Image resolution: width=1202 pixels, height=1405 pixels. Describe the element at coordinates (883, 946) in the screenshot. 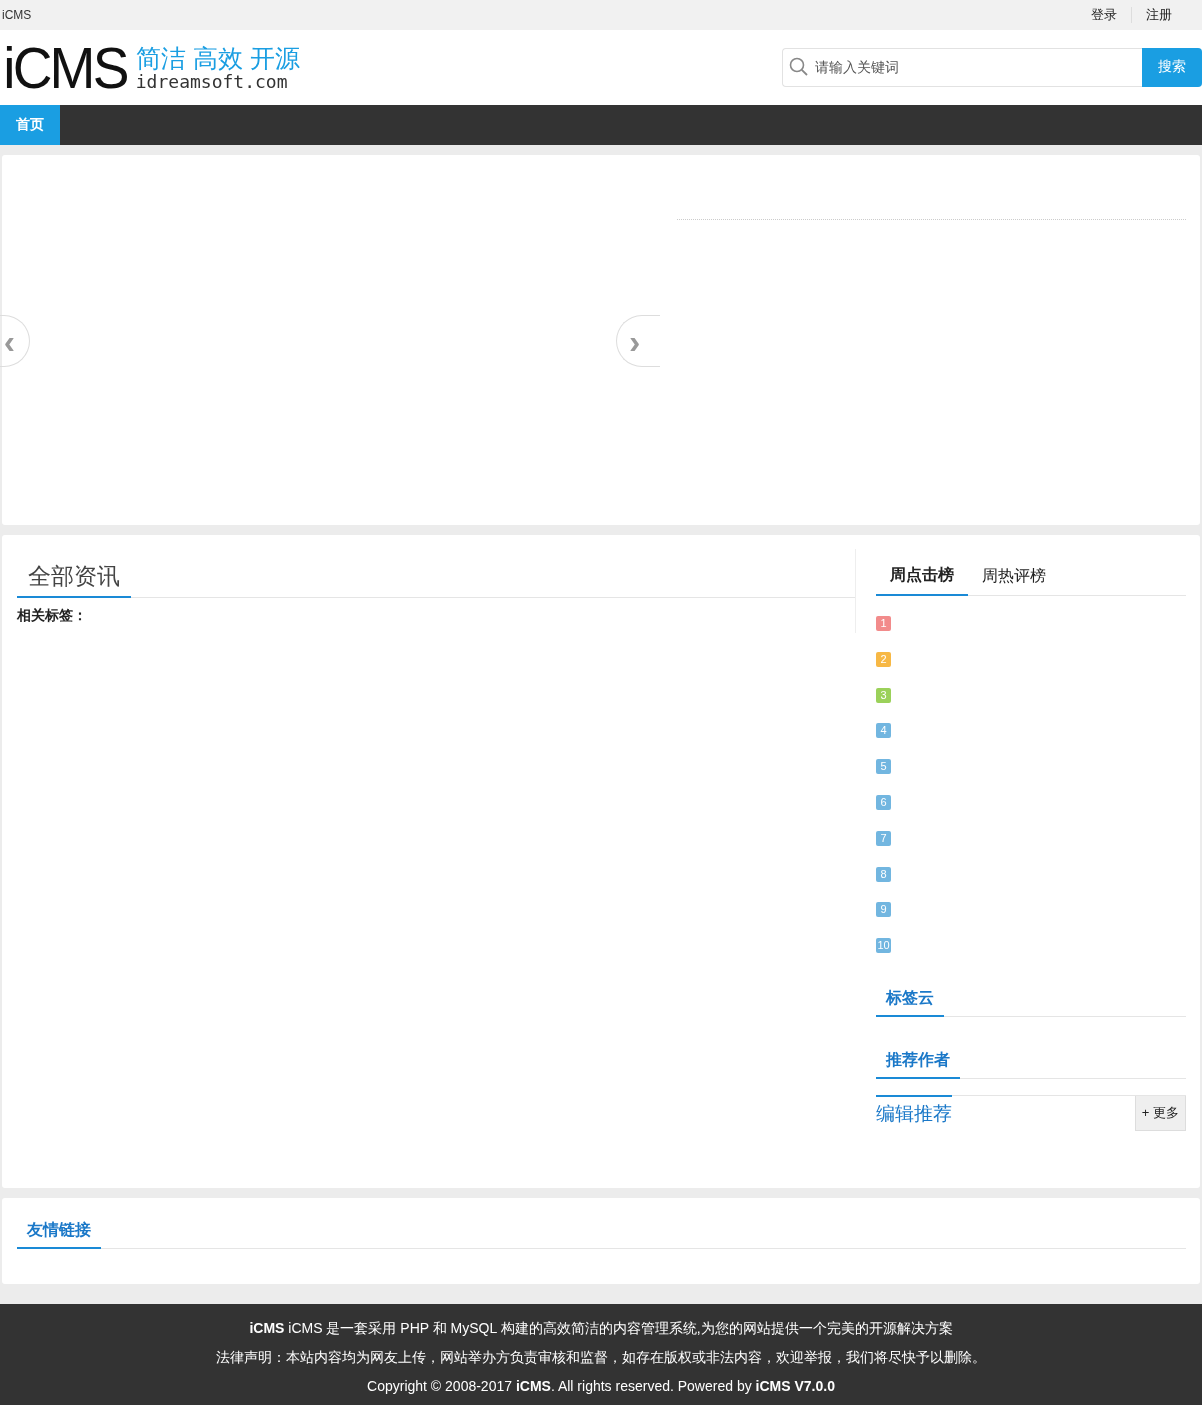

I see `rank-number: 10` at that location.